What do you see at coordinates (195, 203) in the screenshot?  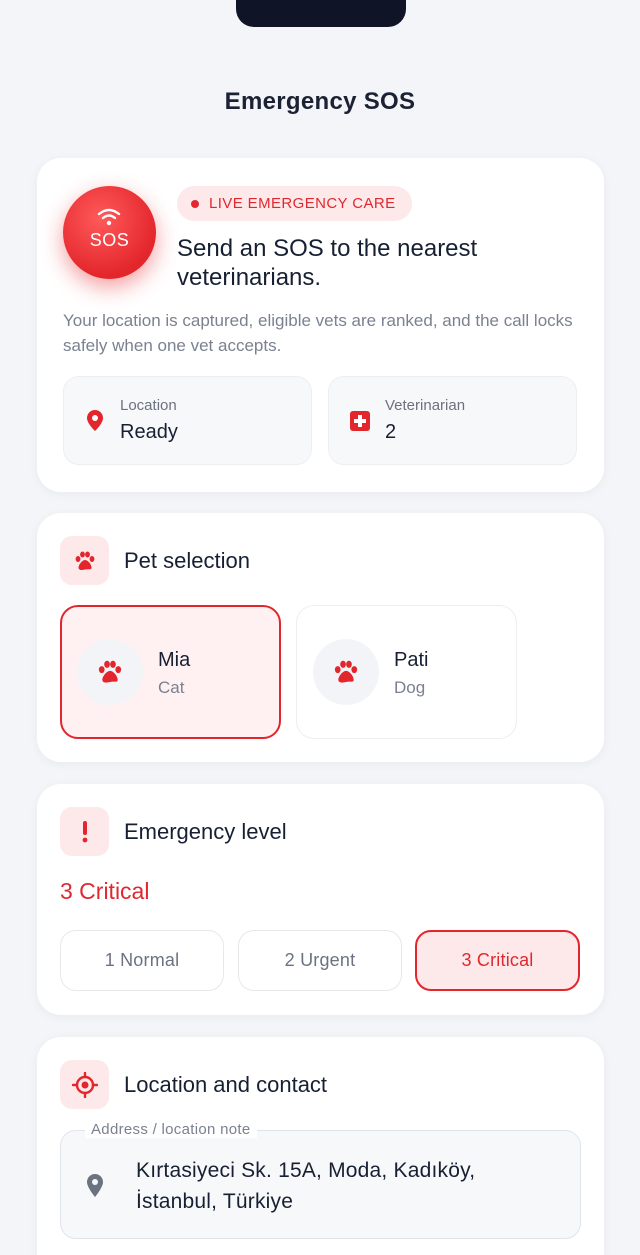 I see `live-dot-icon` at bounding box center [195, 203].